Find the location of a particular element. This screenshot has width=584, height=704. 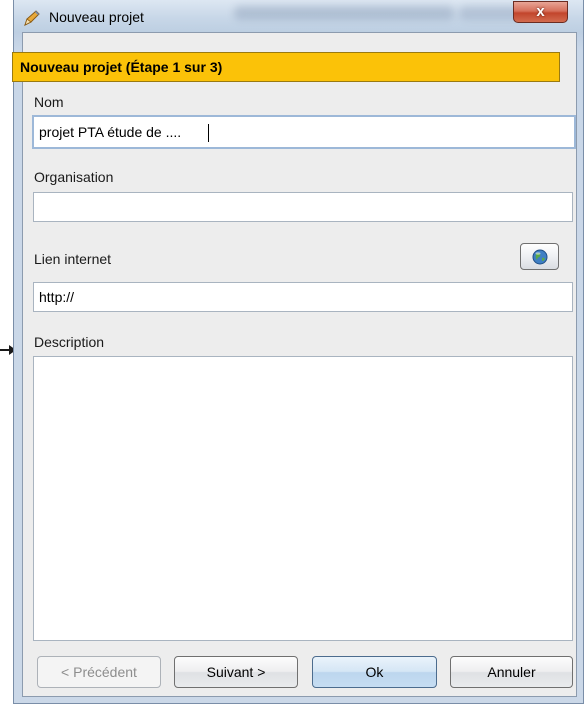

title-bar: Nouveau projet x is located at coordinates (298, 16).